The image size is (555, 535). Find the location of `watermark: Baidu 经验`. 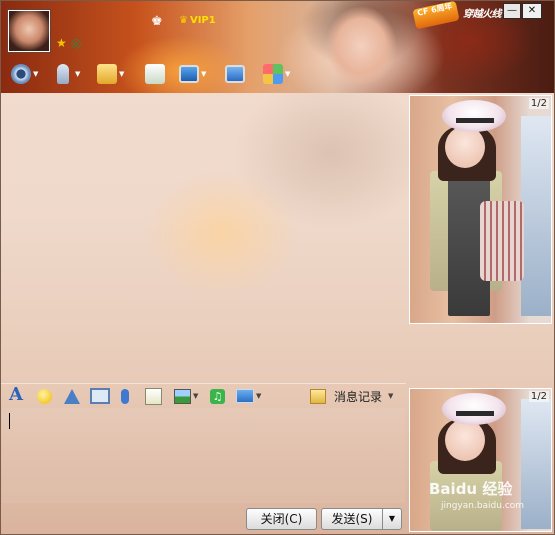

watermark: Baidu 经验 is located at coordinates (471, 489).